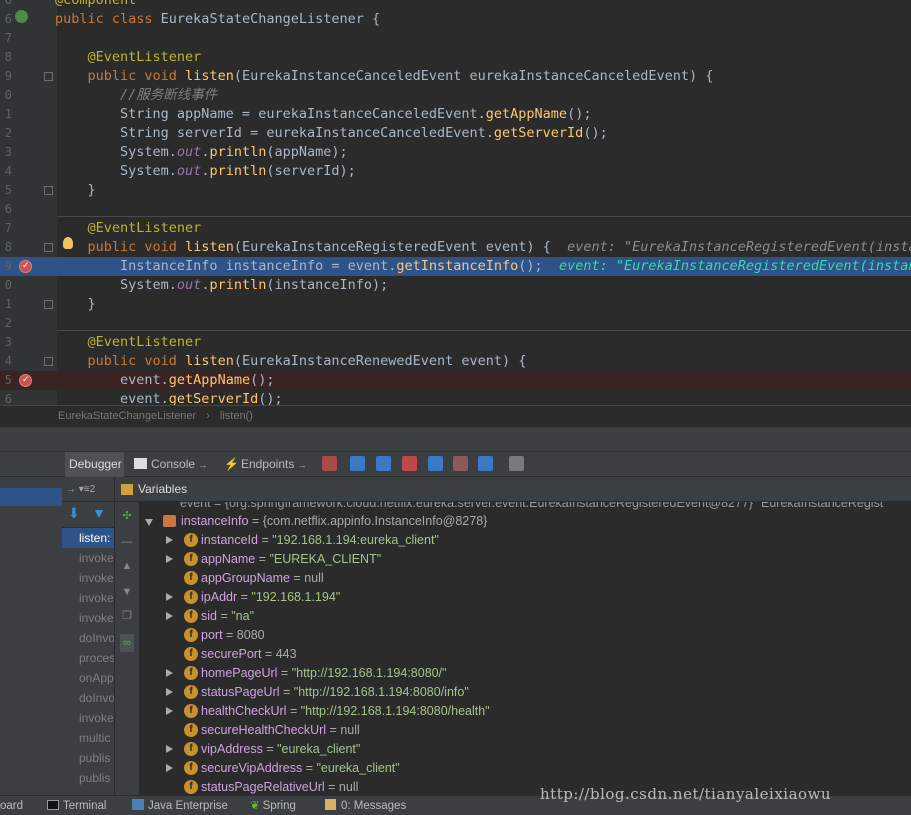 This screenshot has width=911, height=815. What do you see at coordinates (455, 152) in the screenshot?
I see `code-line: 3 System.out.println(appName);` at bounding box center [455, 152].